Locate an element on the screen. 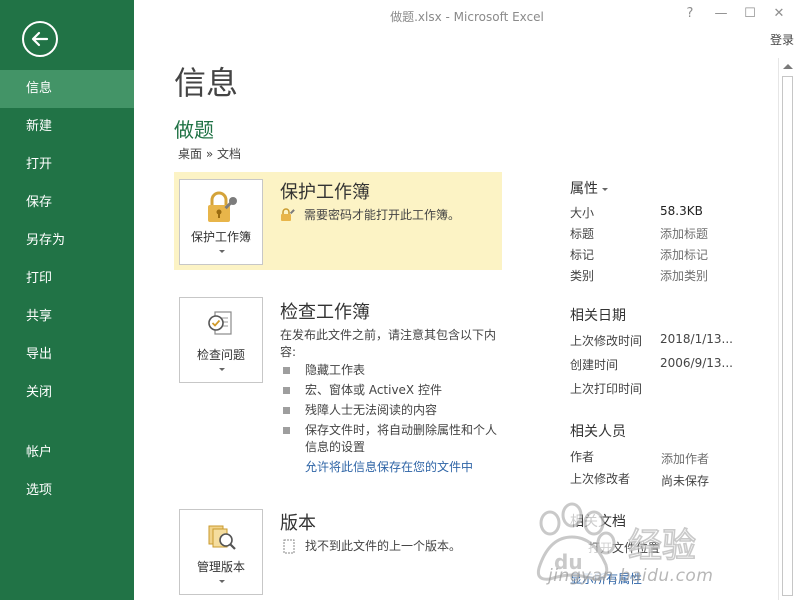 Image resolution: width=800 pixels, height=600 pixels. nav-divider is located at coordinates (67, 423).